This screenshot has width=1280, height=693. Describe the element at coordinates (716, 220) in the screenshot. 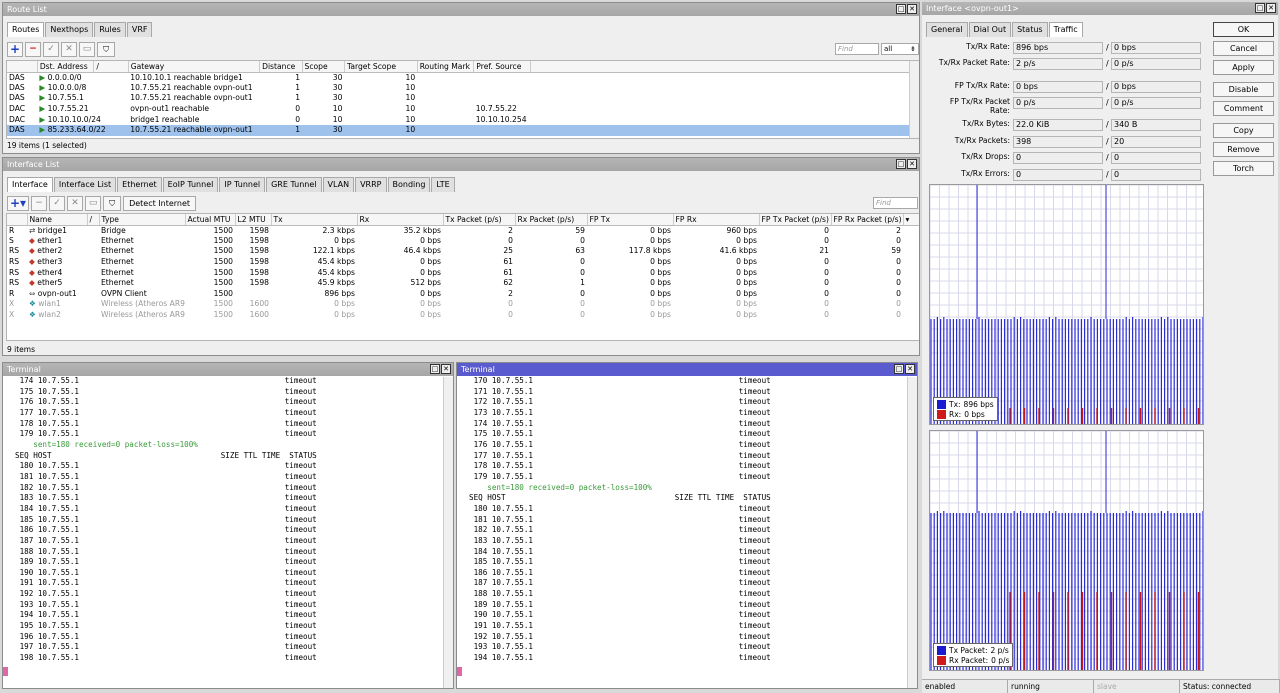

I see `column-header: FP Rx` at that location.